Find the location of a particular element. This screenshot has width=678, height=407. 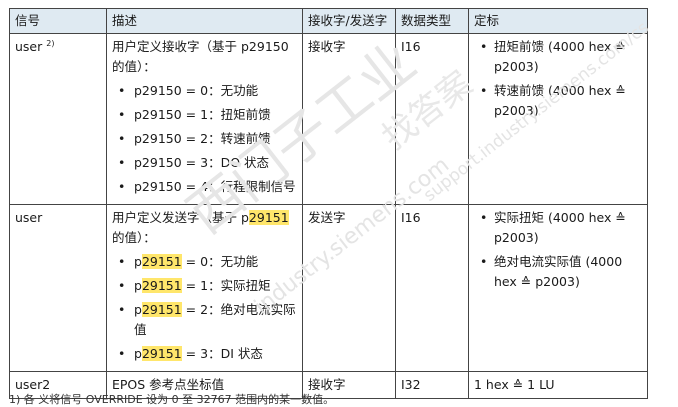

list-item: p29151 = 3：DI 状态 is located at coordinates (207, 354).